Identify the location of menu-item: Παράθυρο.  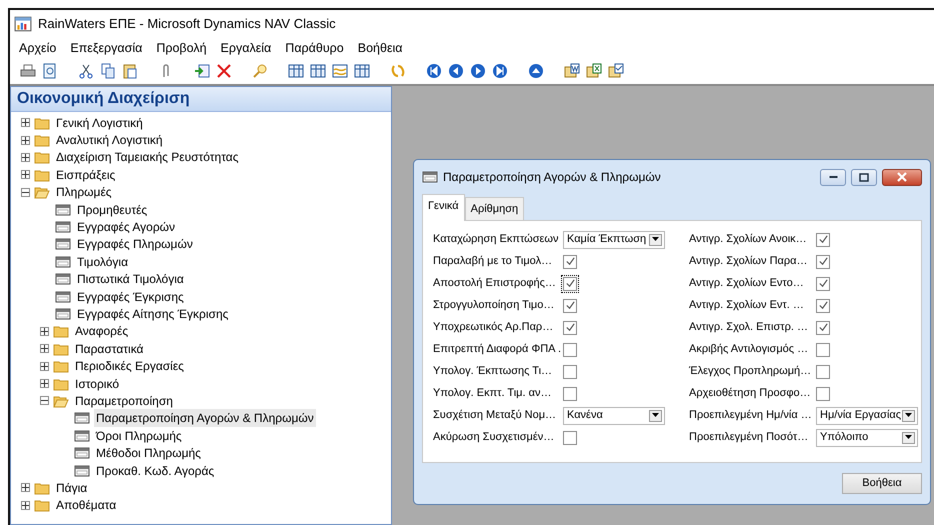
(314, 48).